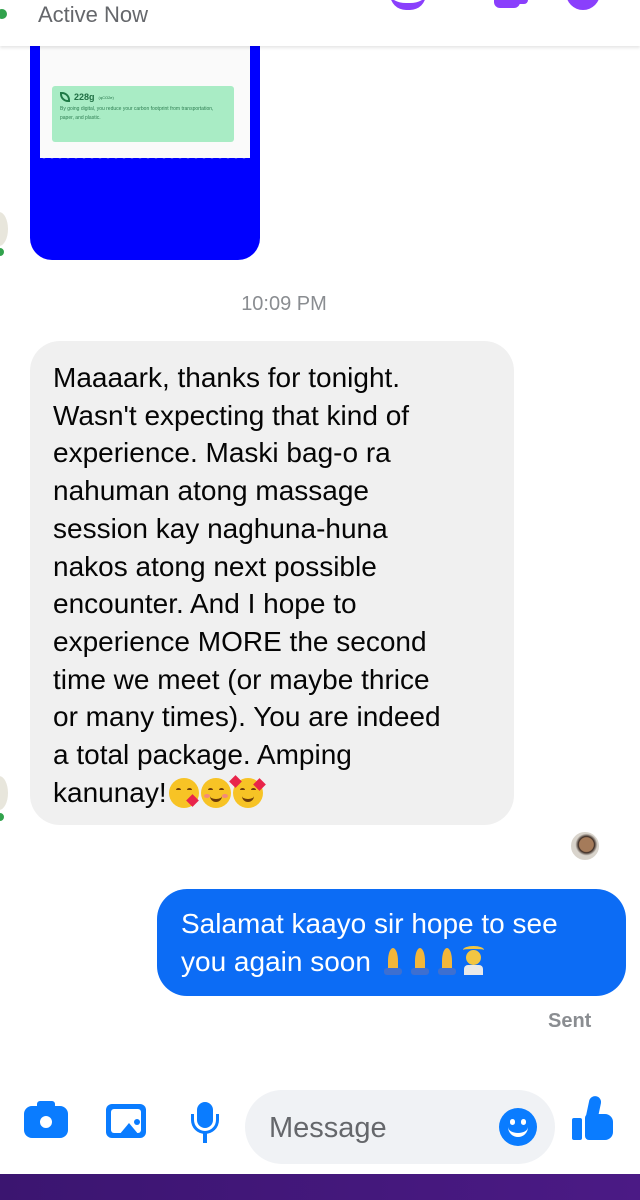 The height and width of the screenshot is (1200, 640). I want to click on phone-icon, so click(408, 5).